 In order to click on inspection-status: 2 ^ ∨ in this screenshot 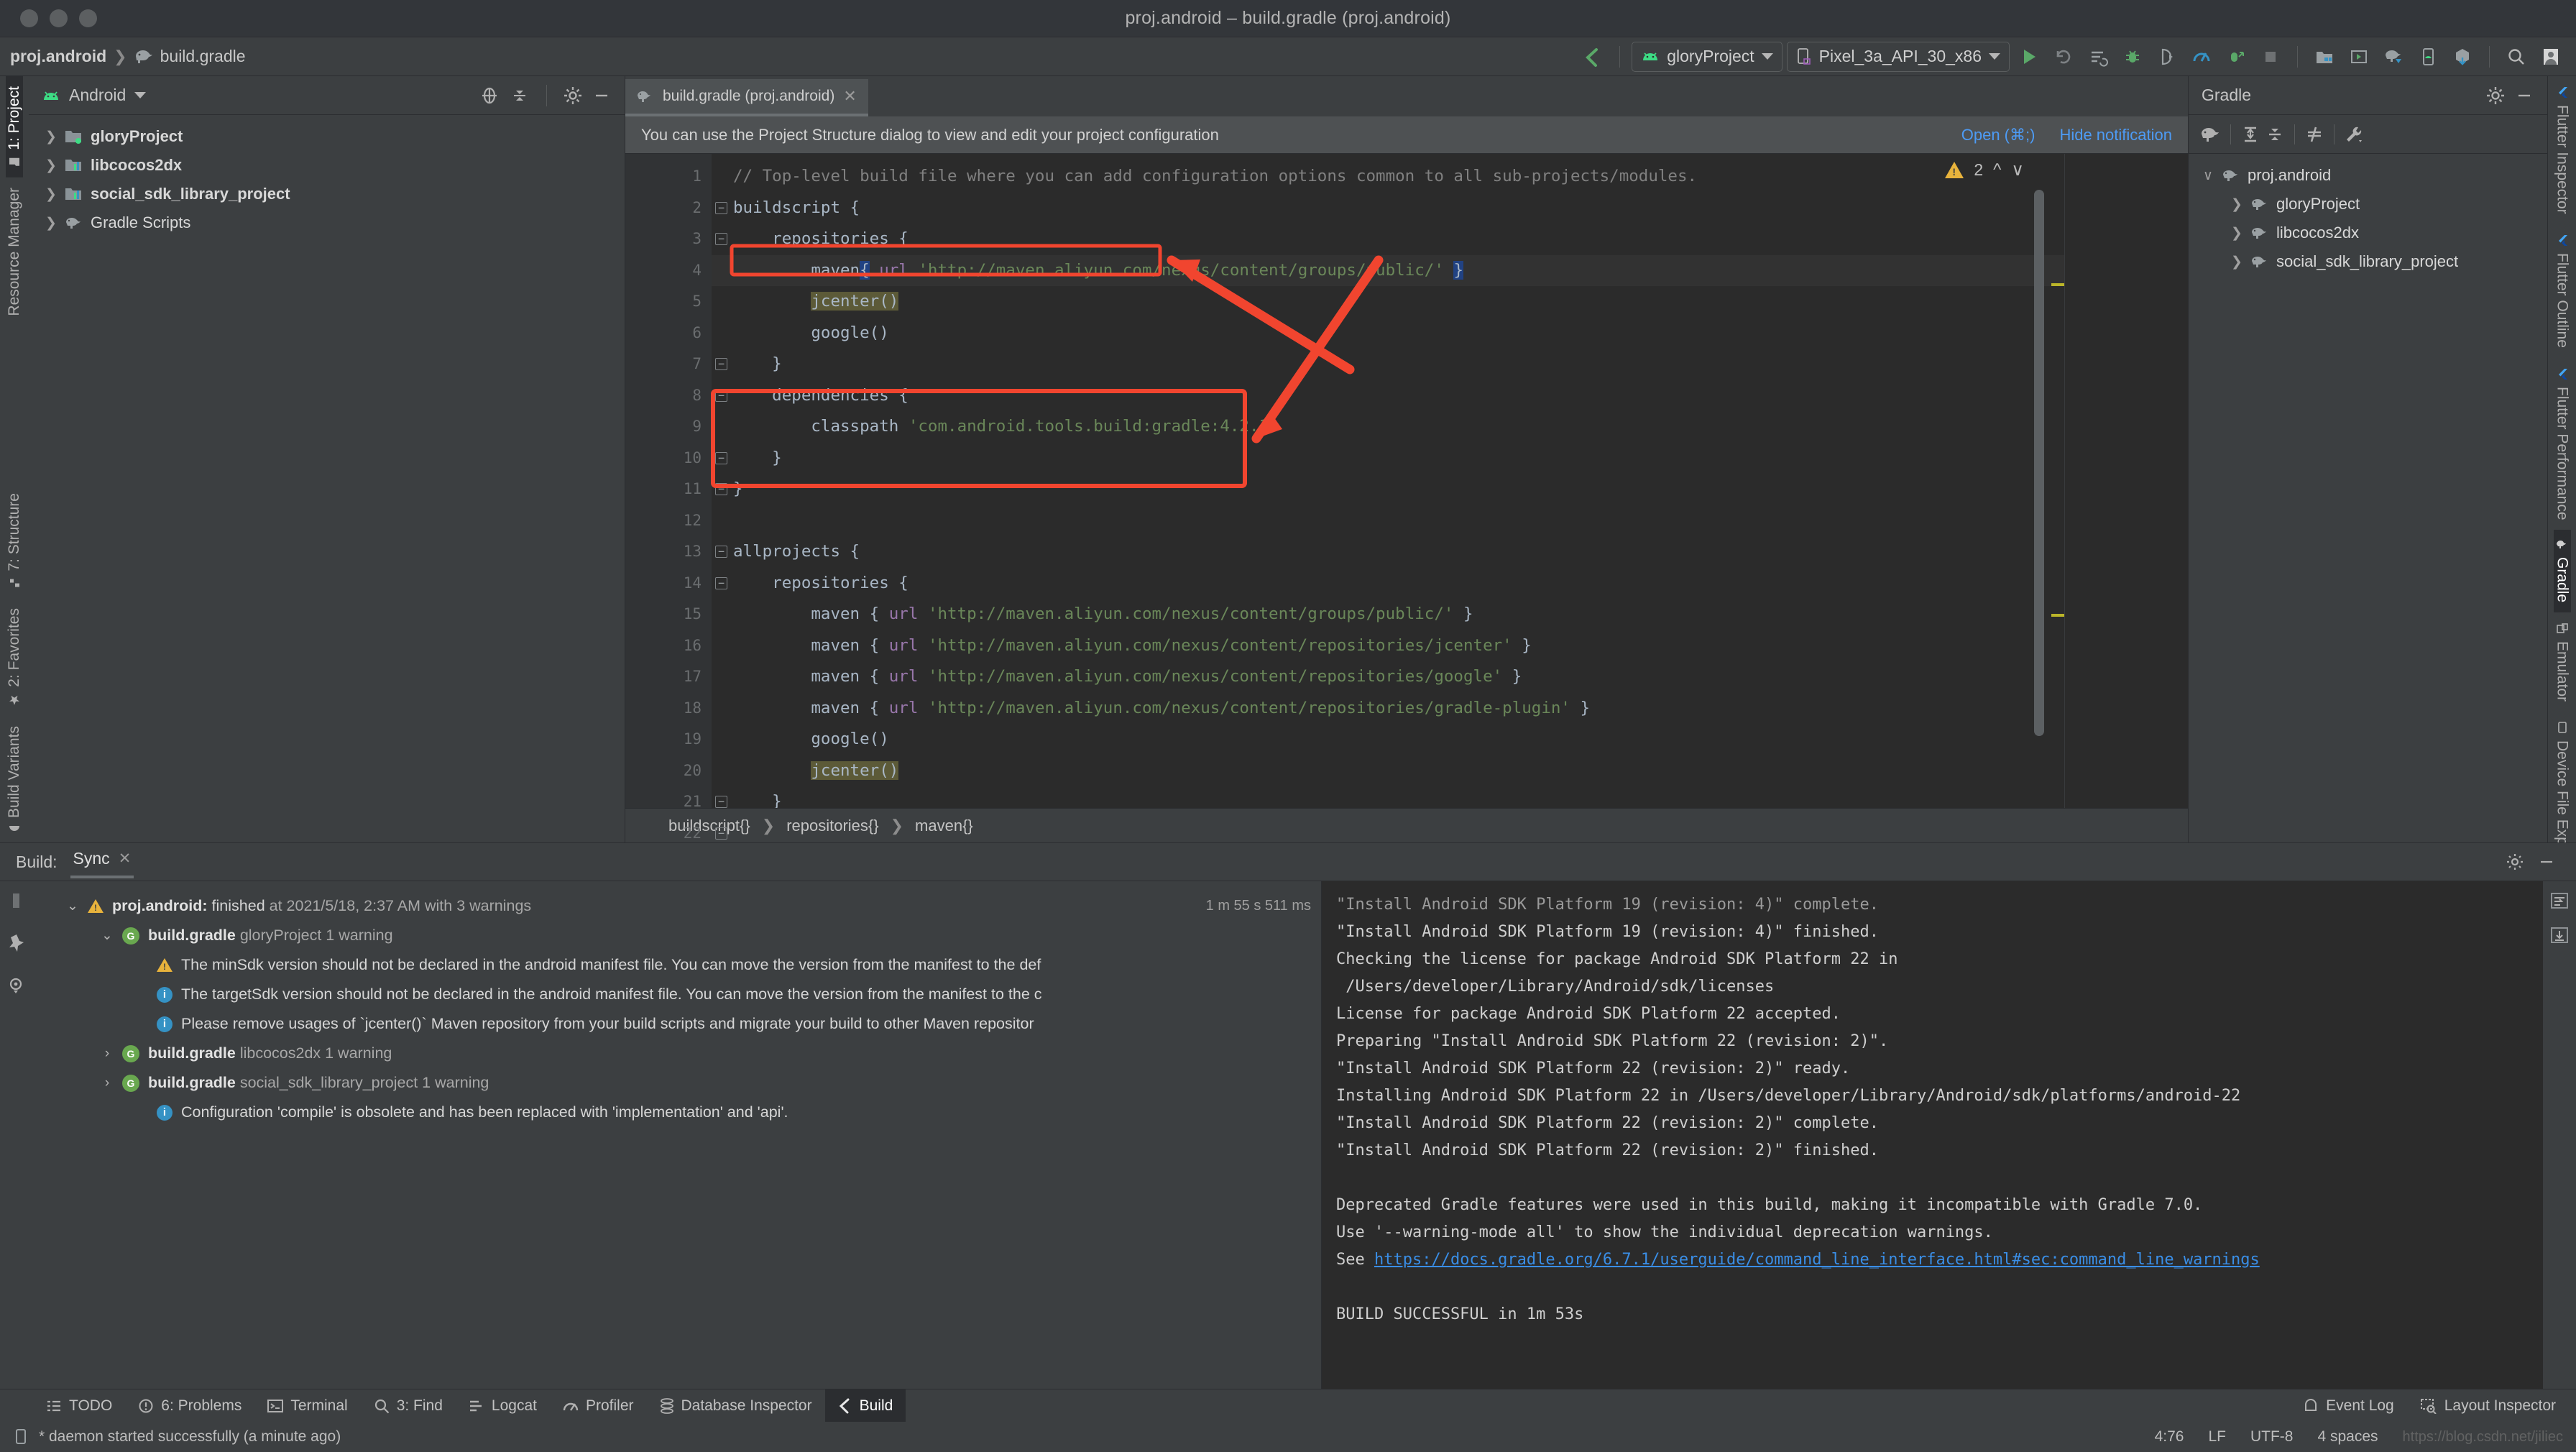, I will do `click(1984, 170)`.